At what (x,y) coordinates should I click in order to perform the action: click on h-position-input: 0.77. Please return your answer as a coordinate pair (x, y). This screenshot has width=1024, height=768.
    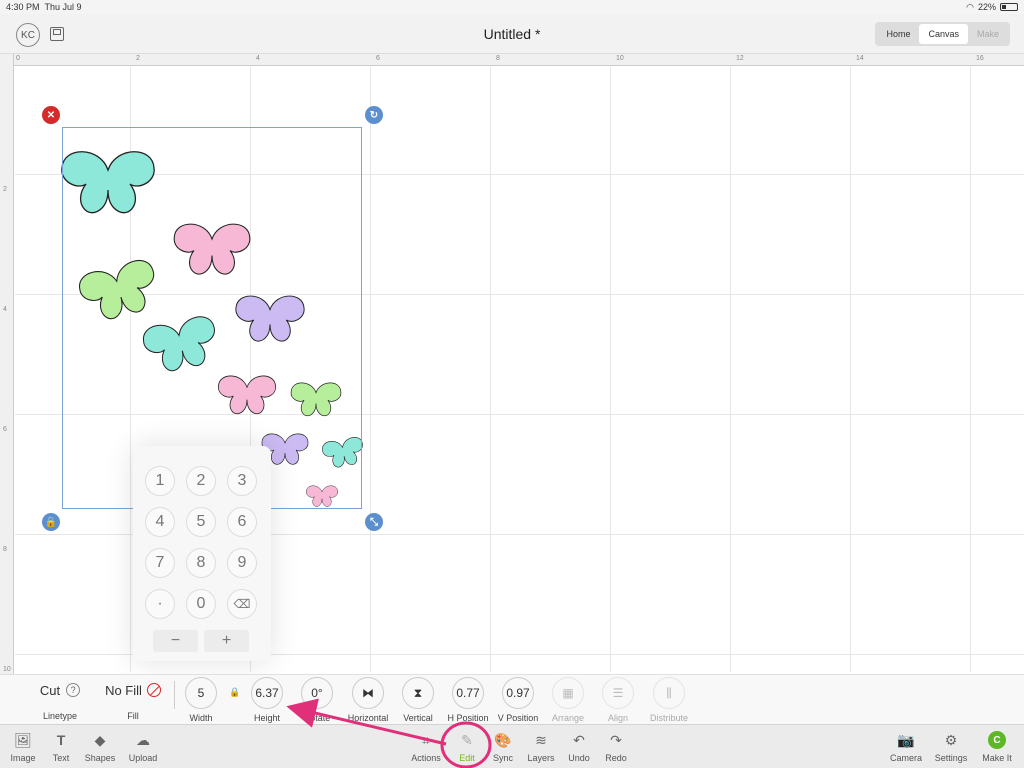
    Looking at the image, I should click on (468, 693).